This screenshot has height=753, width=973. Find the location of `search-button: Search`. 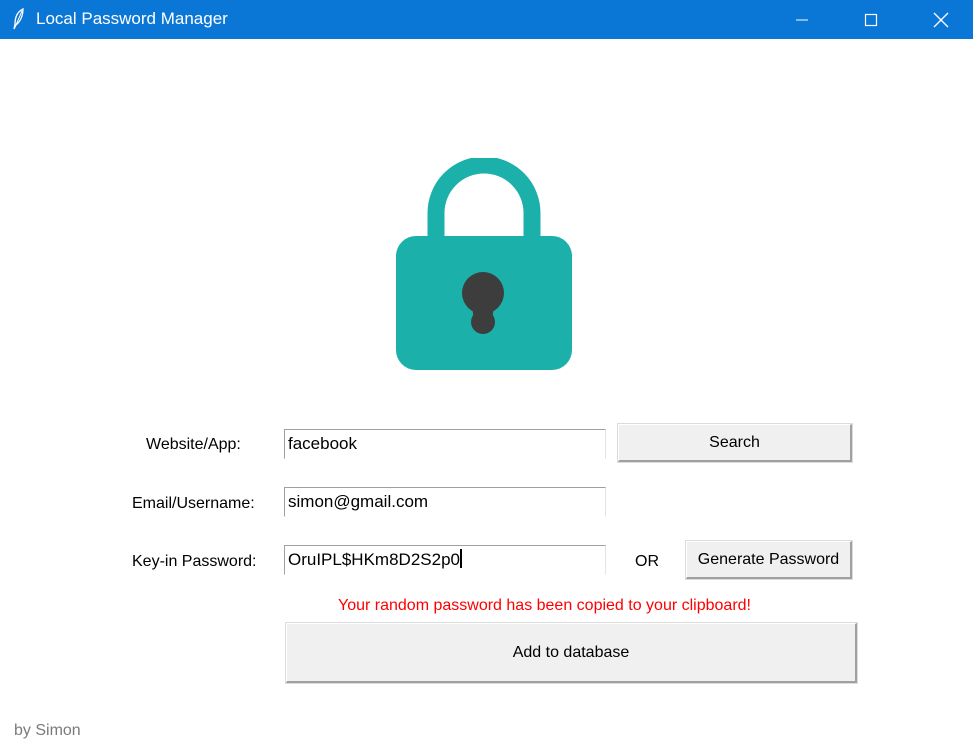

search-button: Search is located at coordinates (735, 443).